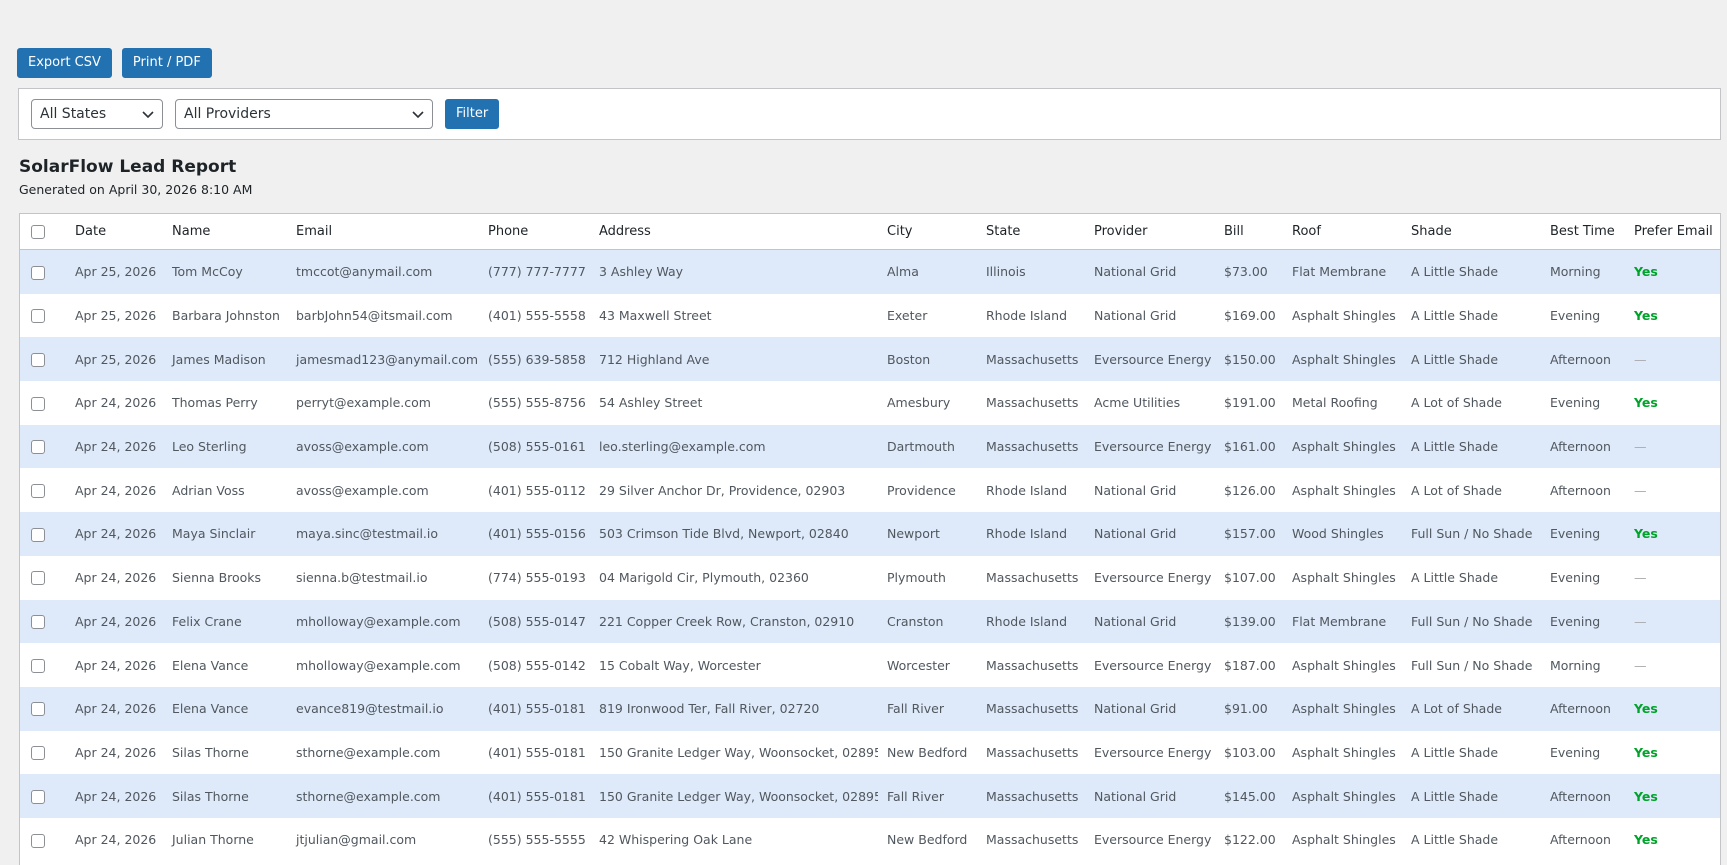 This screenshot has height=865, width=1727. Describe the element at coordinates (734, 490) in the screenshot. I see `cell-address: 29 Silver Anchor Dr, Providence, 02903` at that location.